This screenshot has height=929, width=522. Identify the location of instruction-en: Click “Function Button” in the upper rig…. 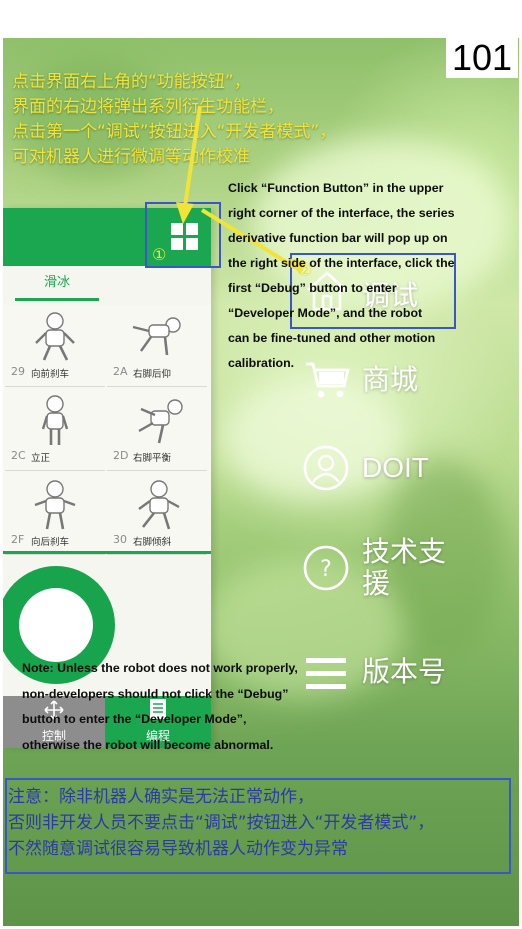
(359, 276).